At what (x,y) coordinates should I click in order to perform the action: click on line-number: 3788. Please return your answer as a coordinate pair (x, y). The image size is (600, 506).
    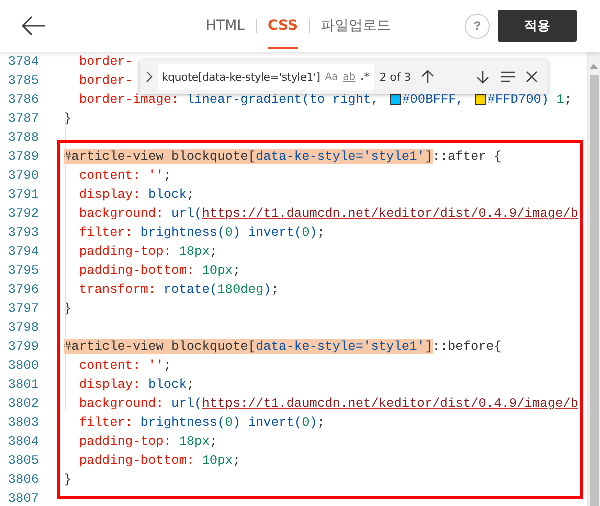
    Looking at the image, I should click on (23, 137).